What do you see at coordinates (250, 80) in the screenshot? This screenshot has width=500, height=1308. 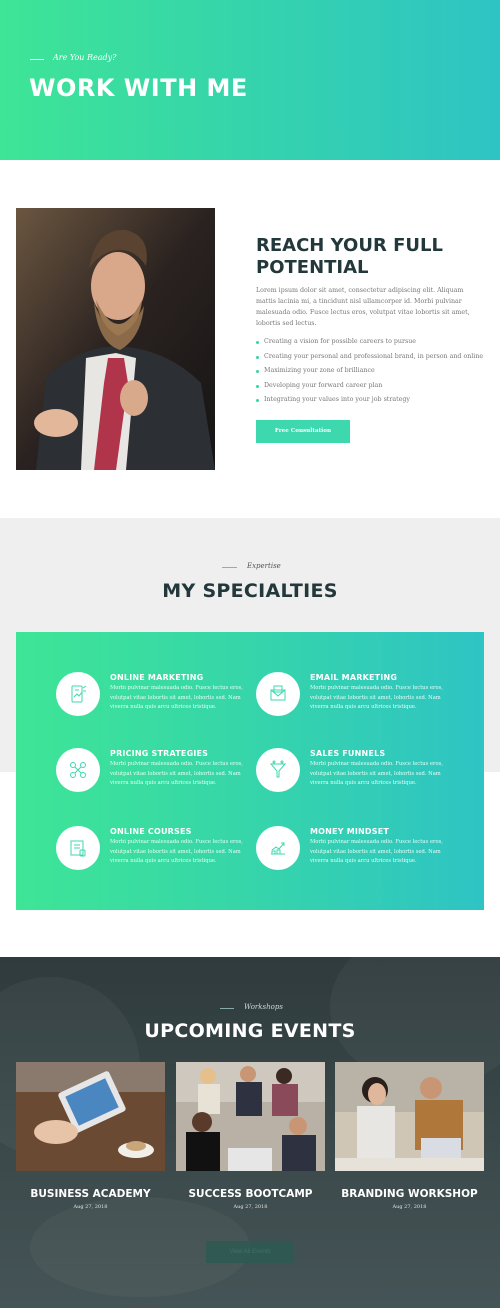 I see `hero-banner: Are You Ready? WORK WITH ME` at bounding box center [250, 80].